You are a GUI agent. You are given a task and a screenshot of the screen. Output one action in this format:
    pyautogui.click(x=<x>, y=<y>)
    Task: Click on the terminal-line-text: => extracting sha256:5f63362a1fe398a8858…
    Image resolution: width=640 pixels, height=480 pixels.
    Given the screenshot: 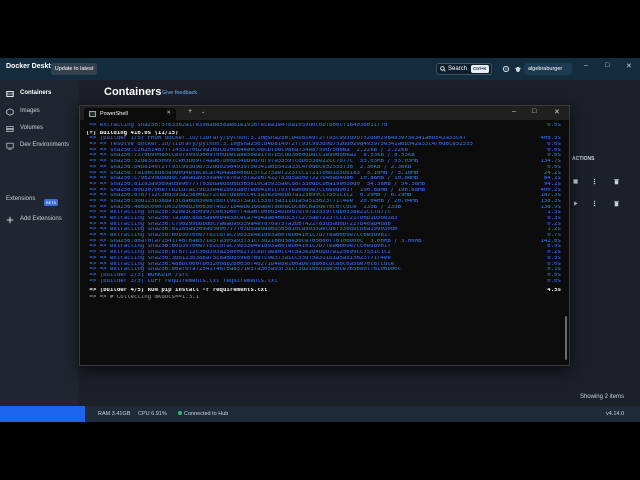 What is the action you would take?
    pyautogui.click(x=237, y=125)
    